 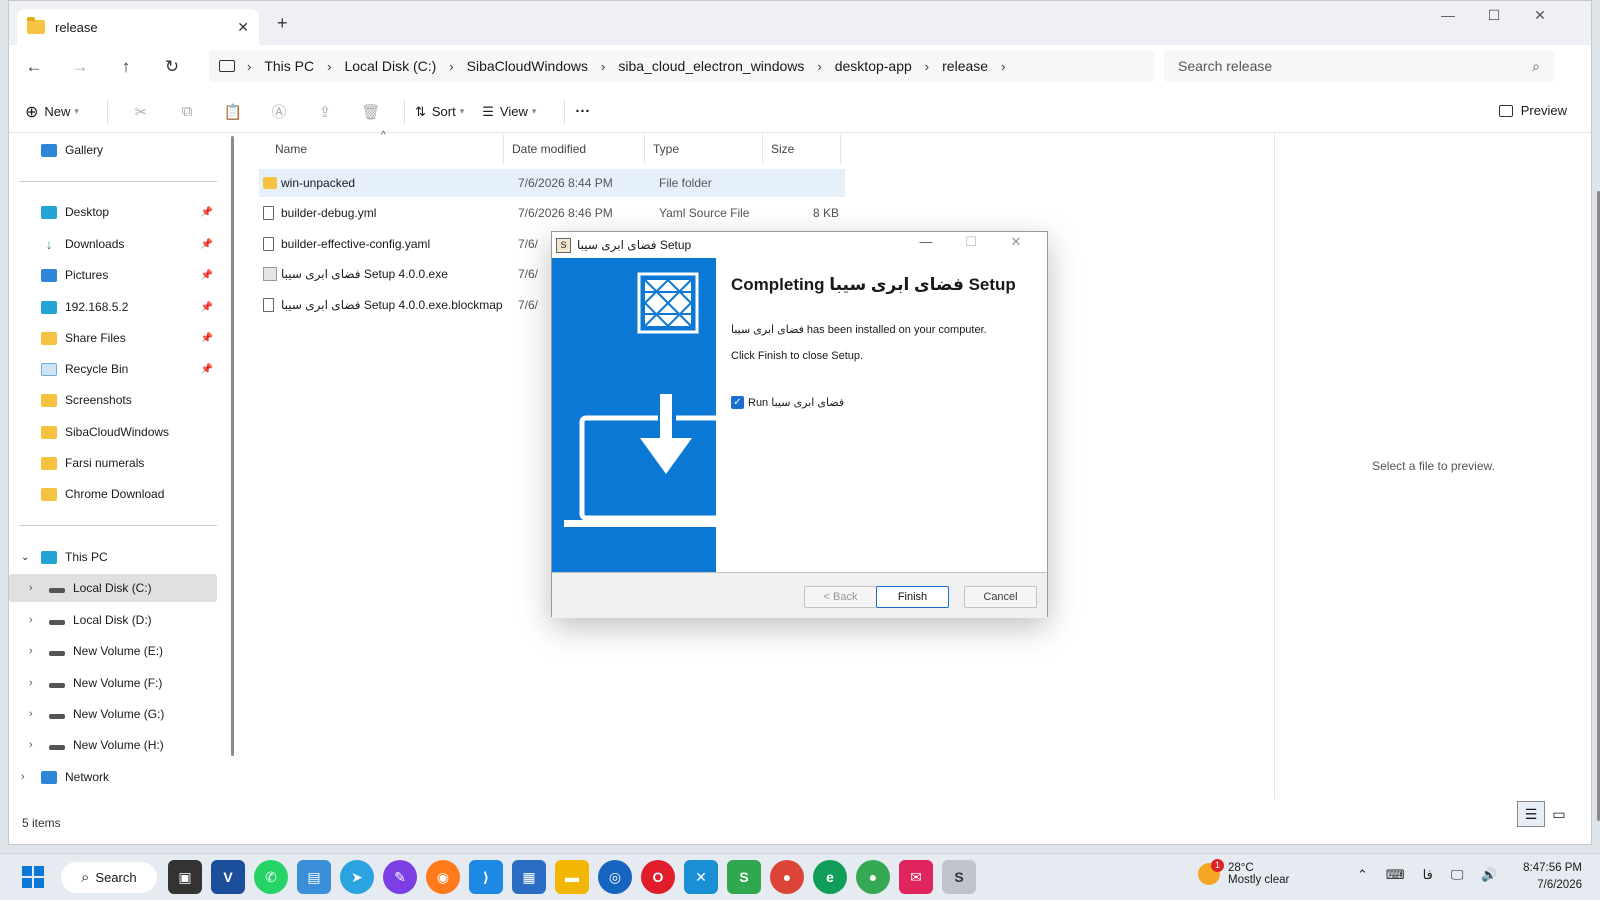 What do you see at coordinates (268, 244) in the screenshot?
I see `yaml-file-icon` at bounding box center [268, 244].